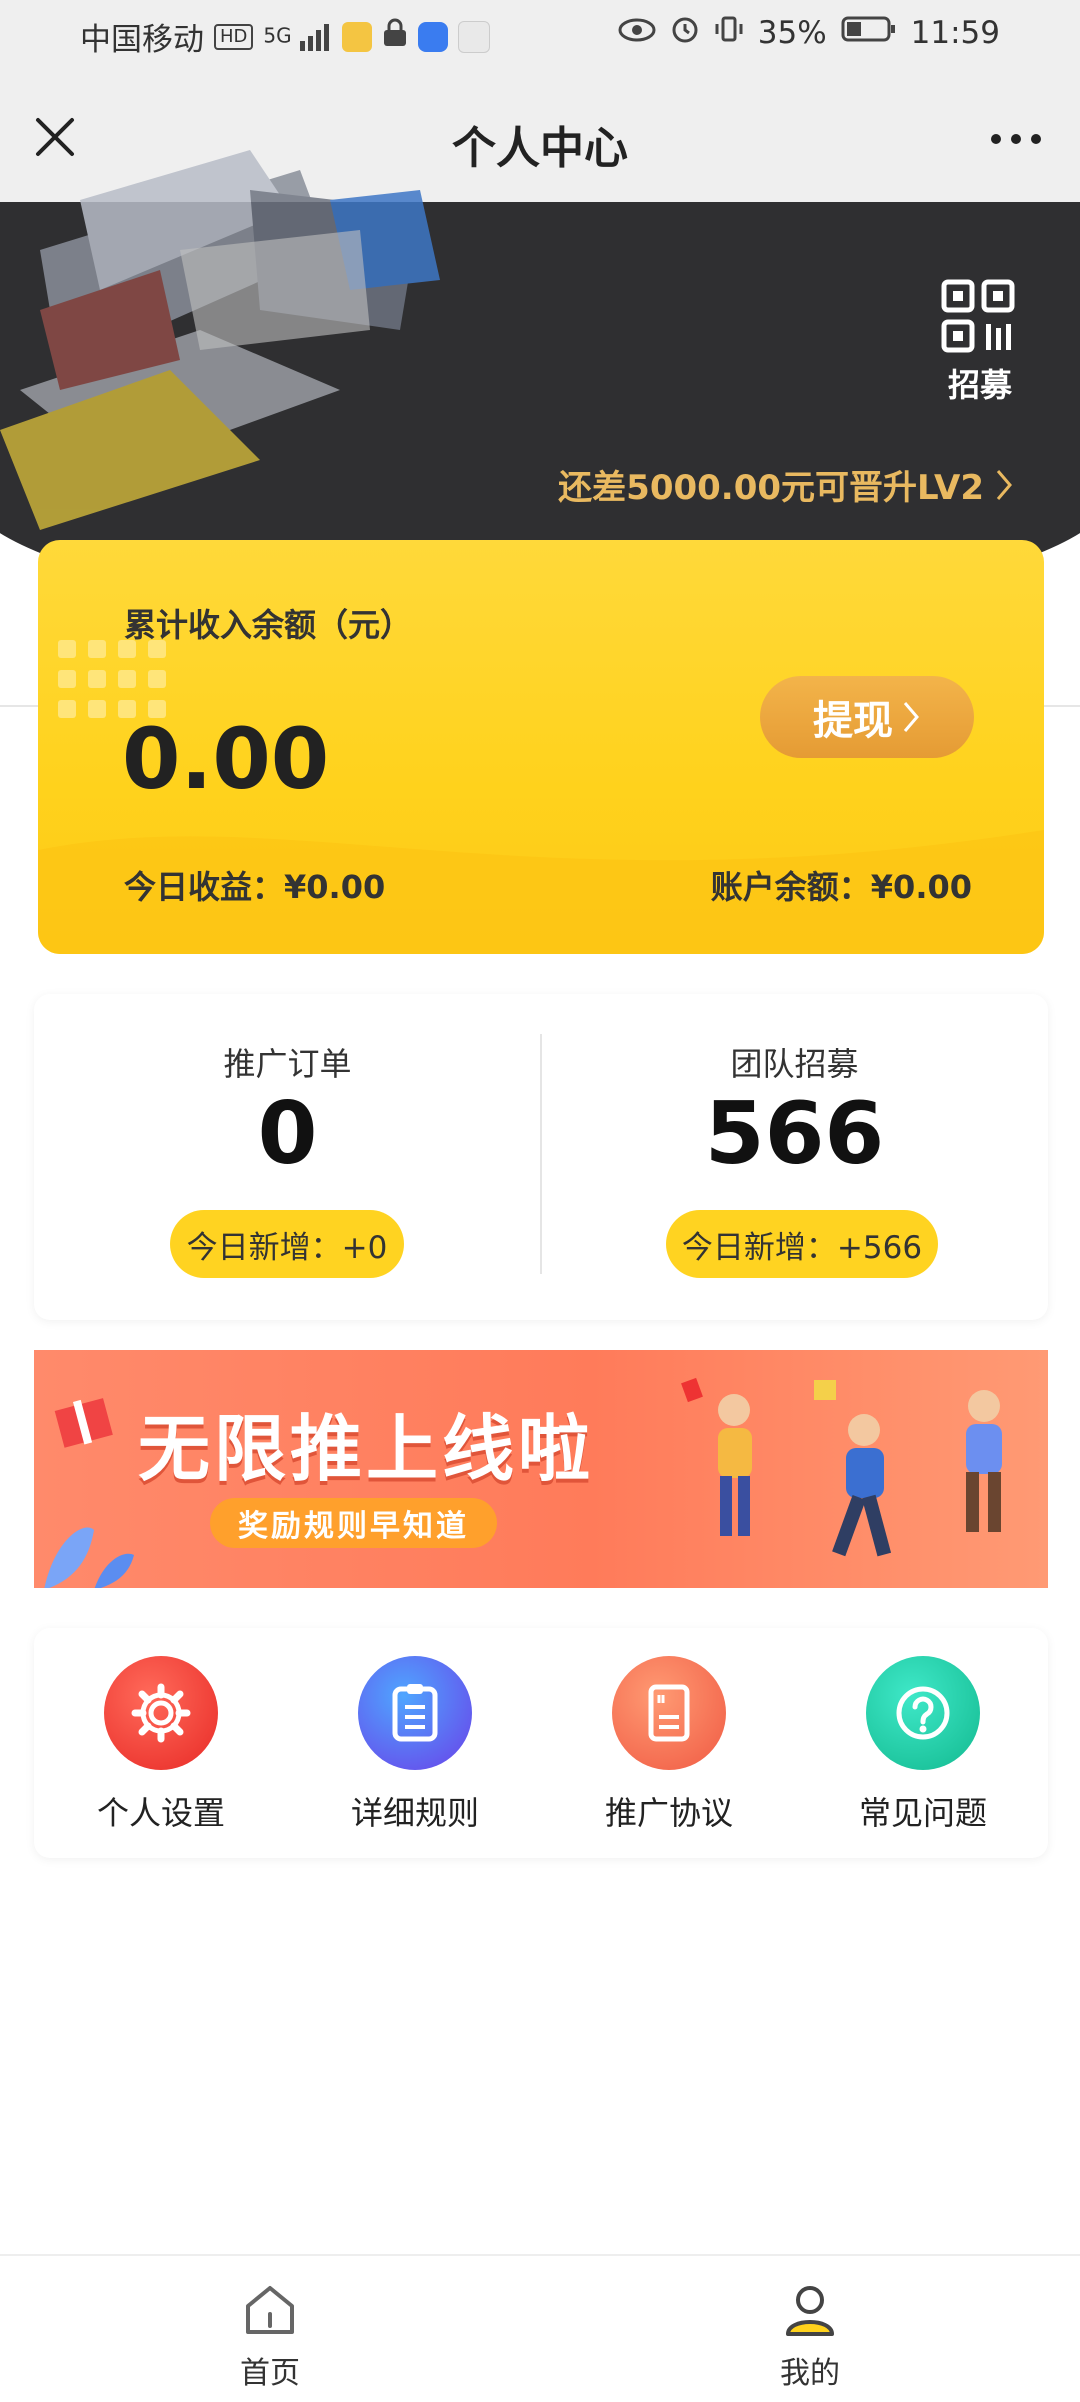  Describe the element at coordinates (277, 35) in the screenshot. I see `signal-label: 5G` at that location.